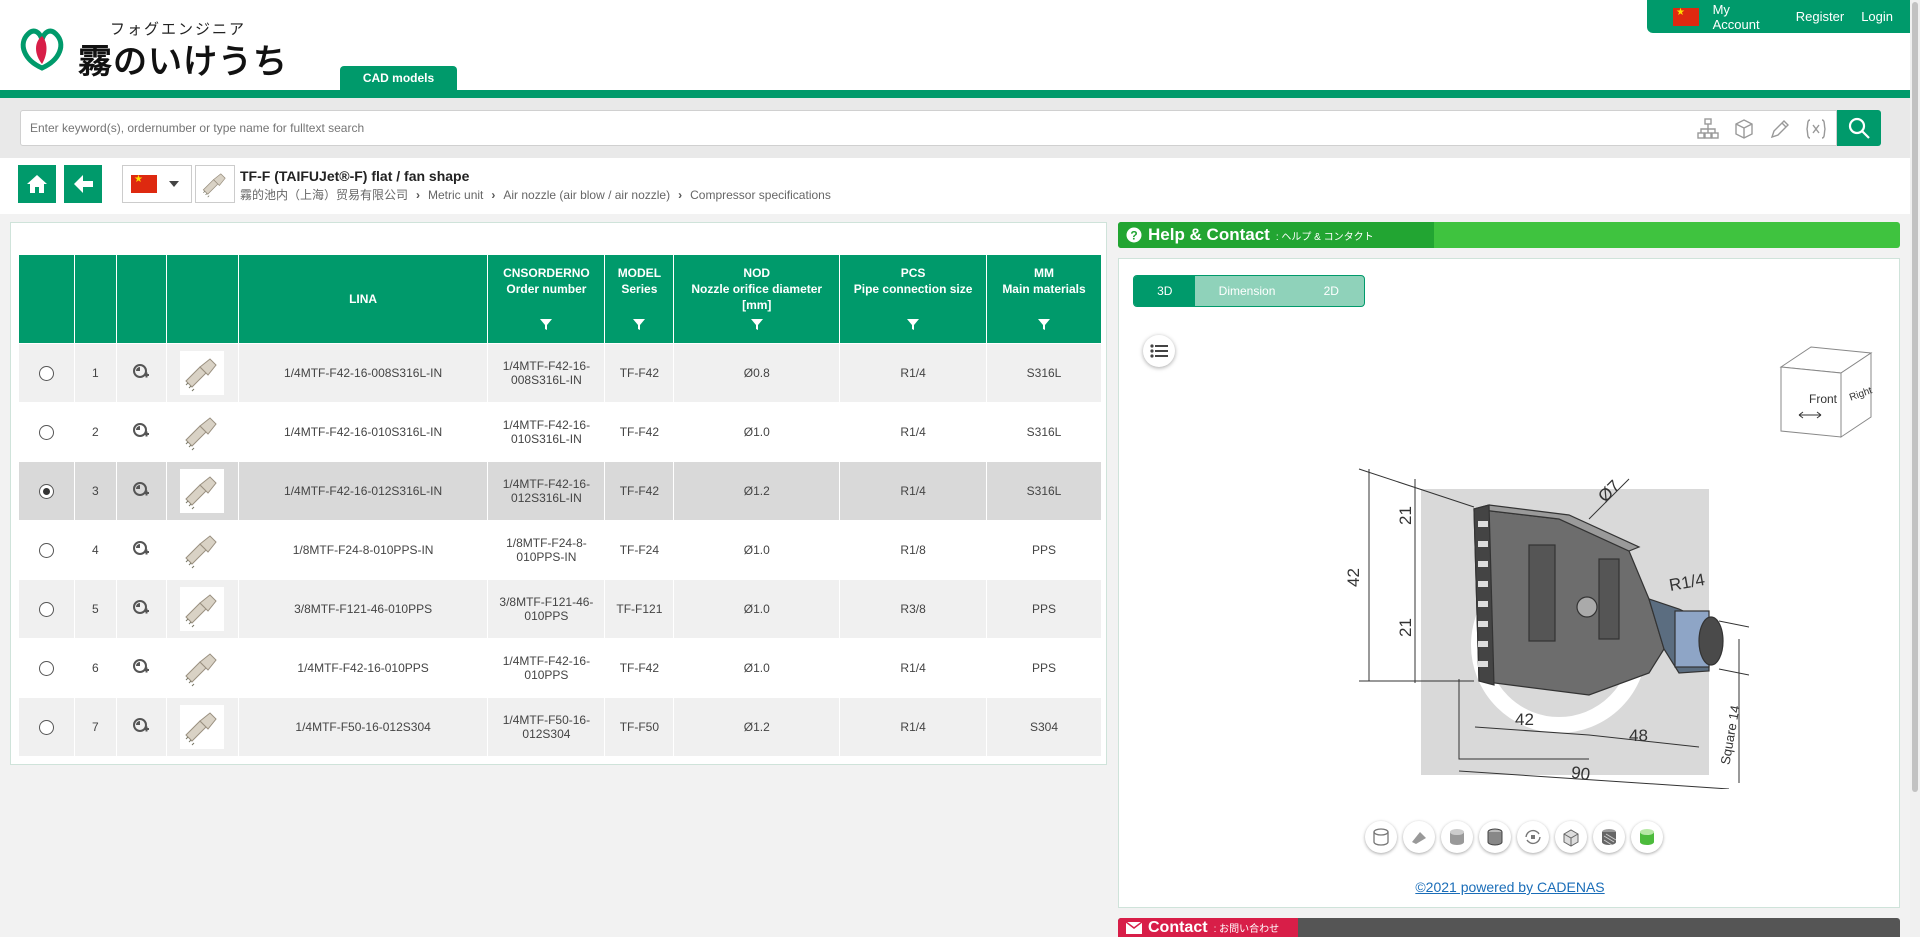 Image resolution: width=1920 pixels, height=937 pixels. What do you see at coordinates (42, 49) in the screenshot?
I see `logo-mark-icon` at bounding box center [42, 49].